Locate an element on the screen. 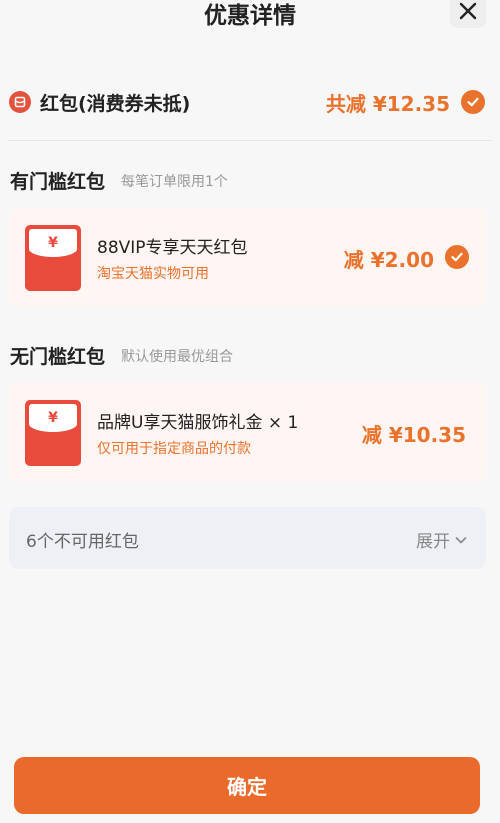 The image size is (500, 823). summary-check-icon is located at coordinates (473, 102).